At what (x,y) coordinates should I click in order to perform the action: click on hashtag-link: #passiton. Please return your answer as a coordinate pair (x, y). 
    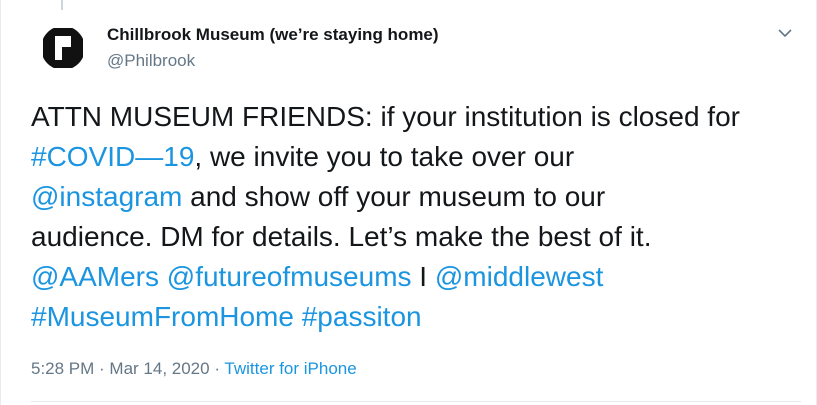
    Looking at the image, I should click on (362, 316).